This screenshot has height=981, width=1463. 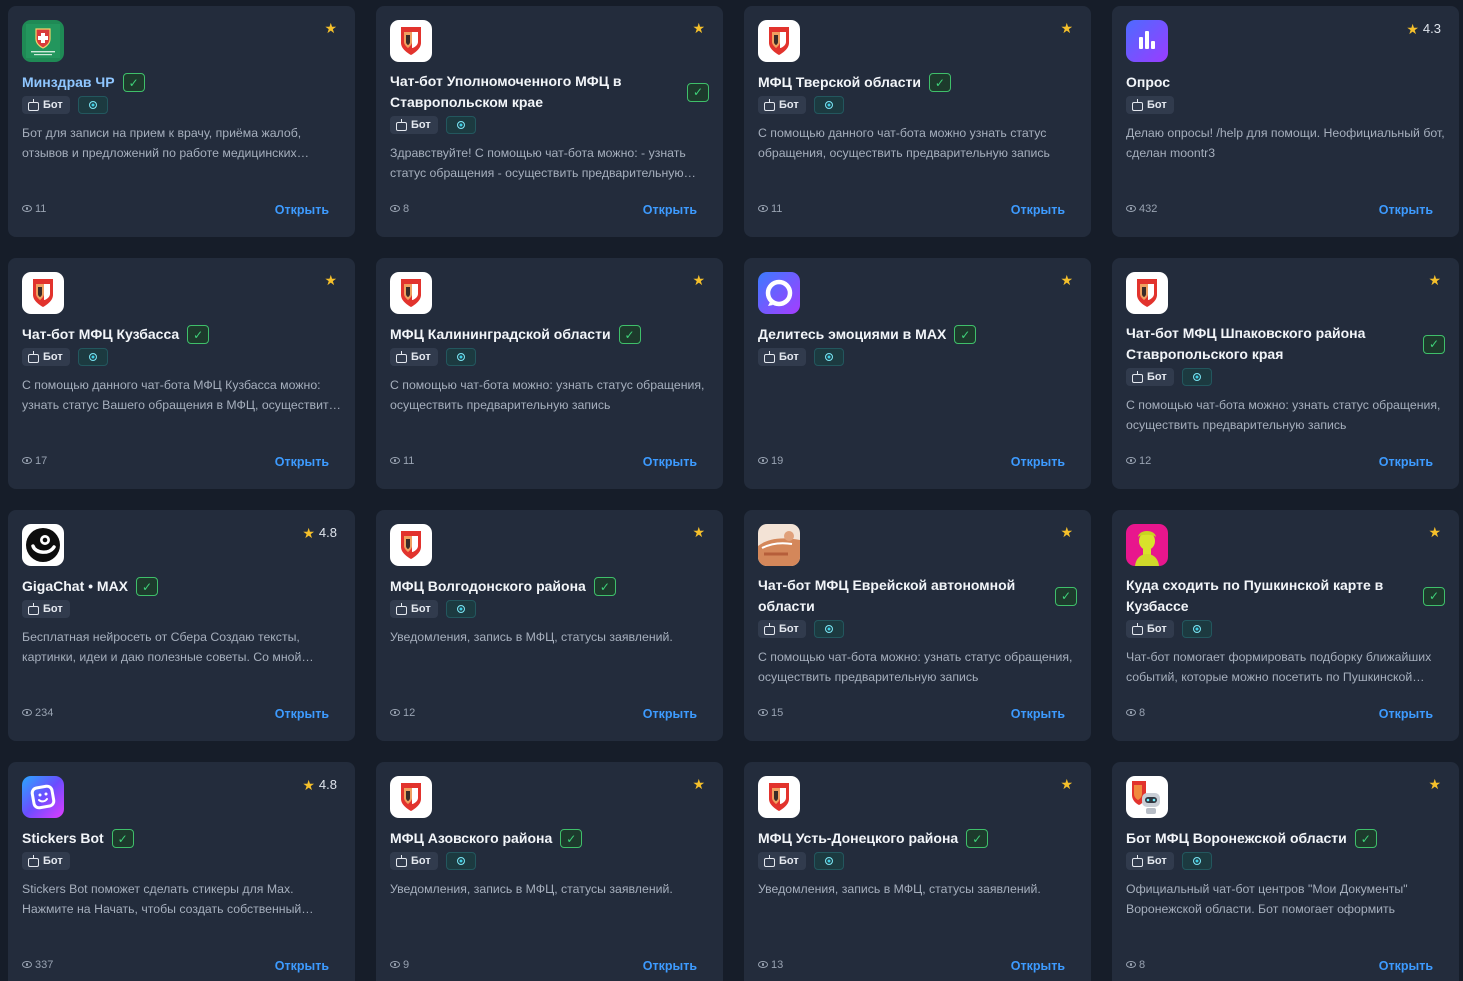 I want to click on mfc-logo-icon, so click(x=43, y=293).